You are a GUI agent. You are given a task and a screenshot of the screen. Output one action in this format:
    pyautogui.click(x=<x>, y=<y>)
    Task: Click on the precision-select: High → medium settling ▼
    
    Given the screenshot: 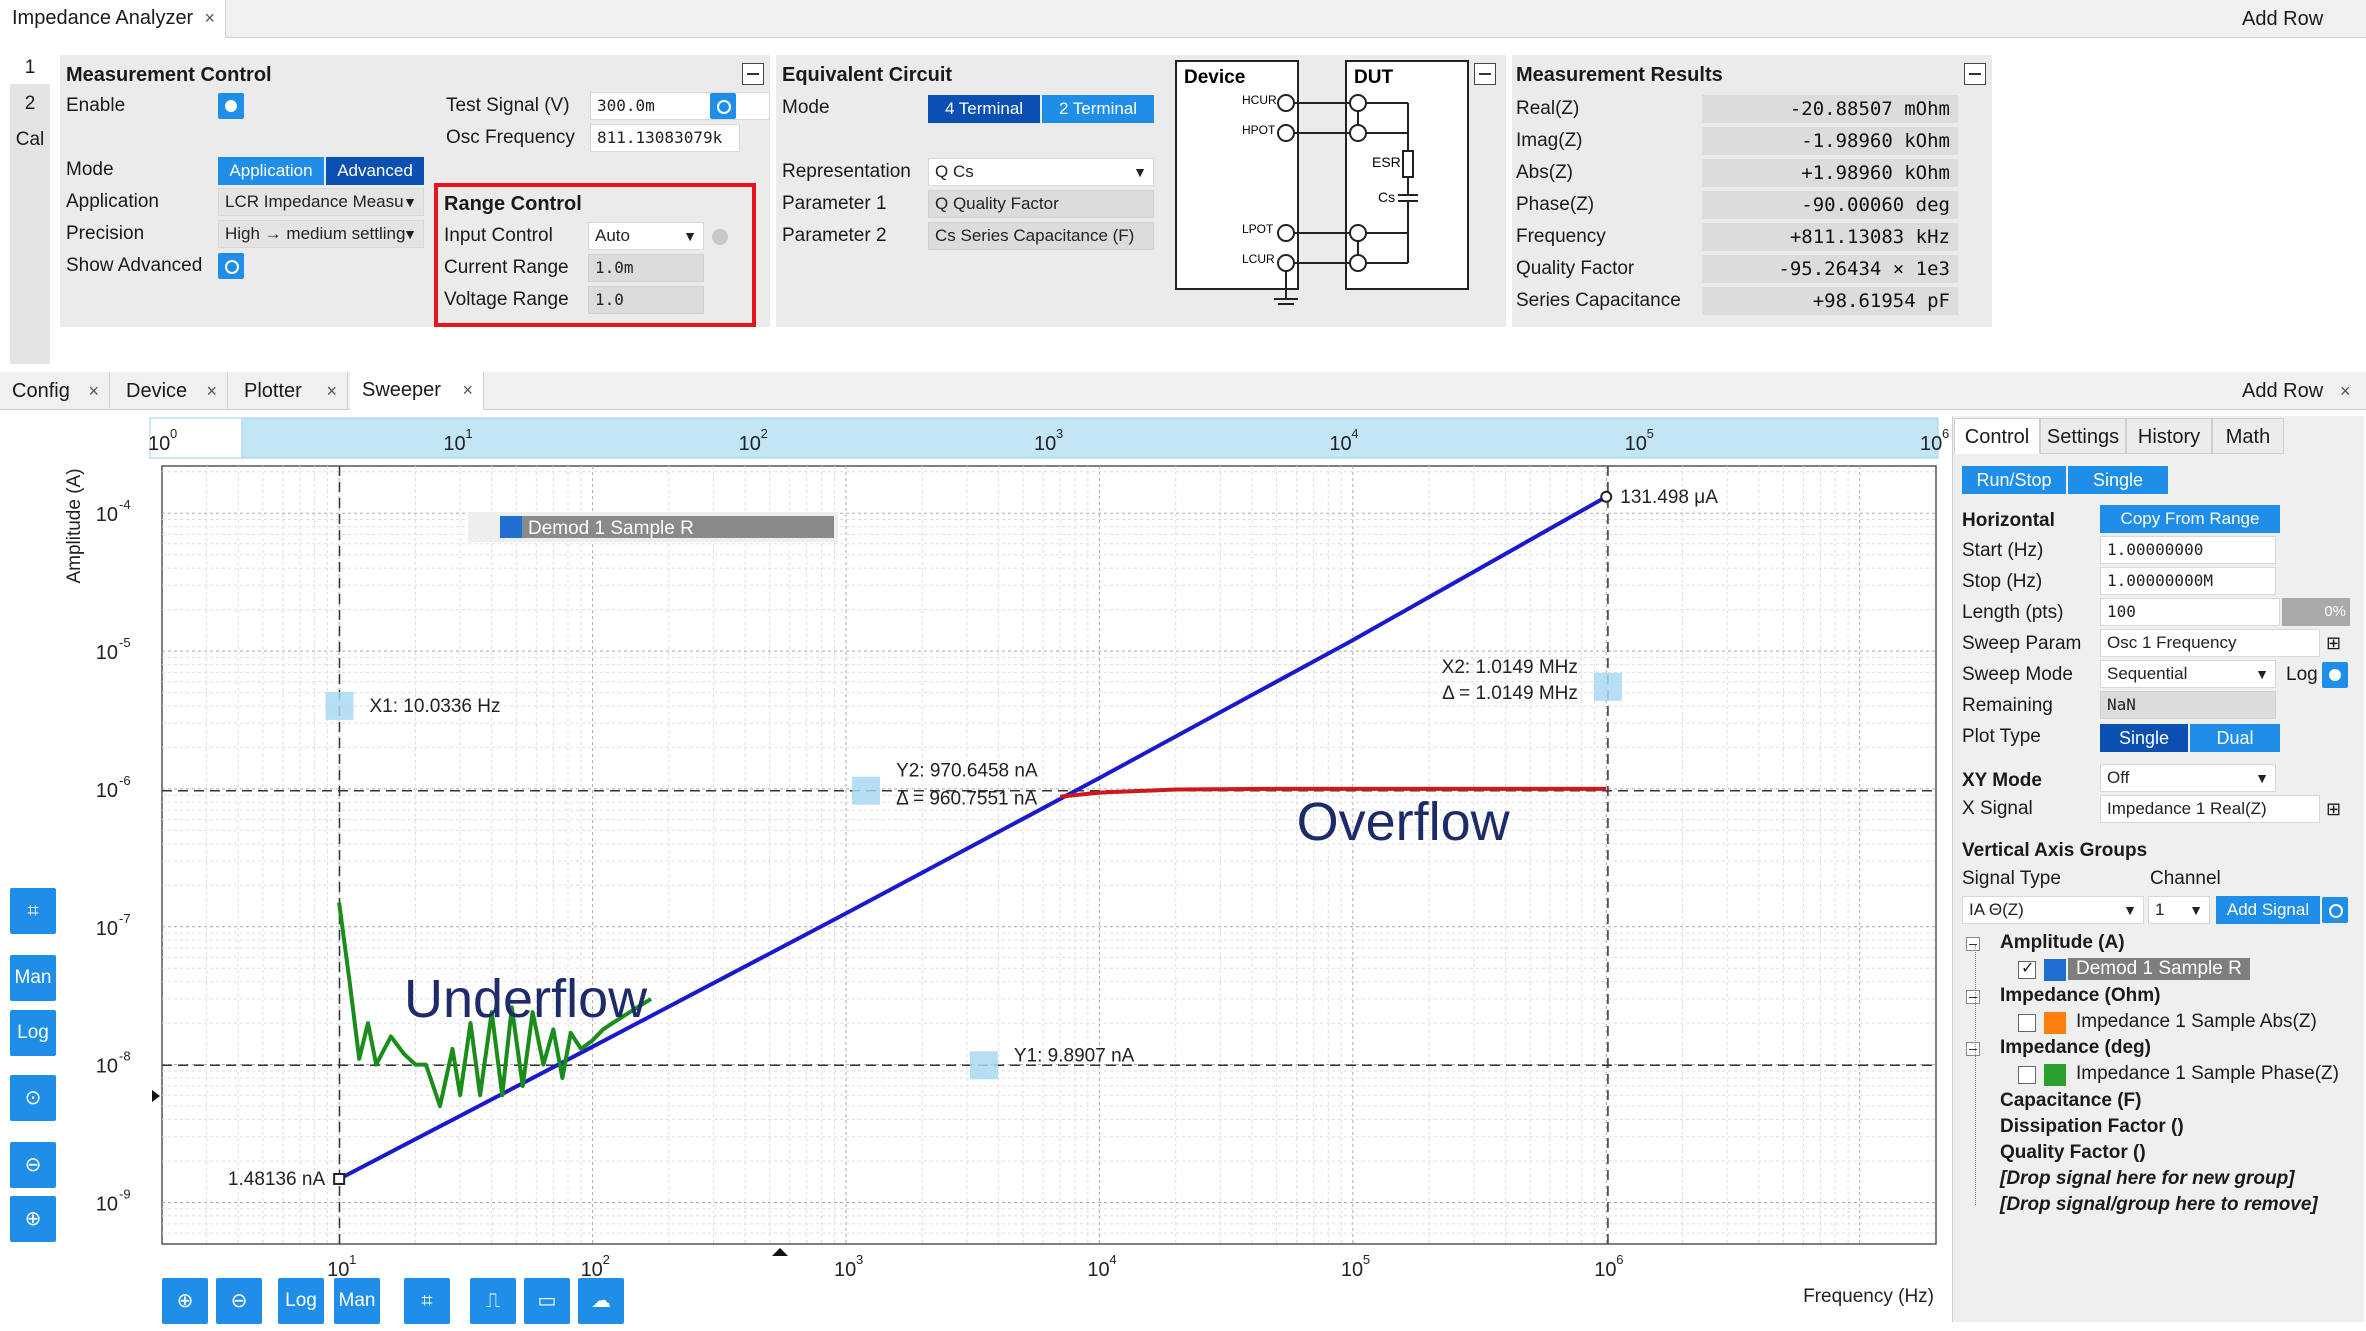 What is the action you would take?
    pyautogui.click(x=321, y=234)
    